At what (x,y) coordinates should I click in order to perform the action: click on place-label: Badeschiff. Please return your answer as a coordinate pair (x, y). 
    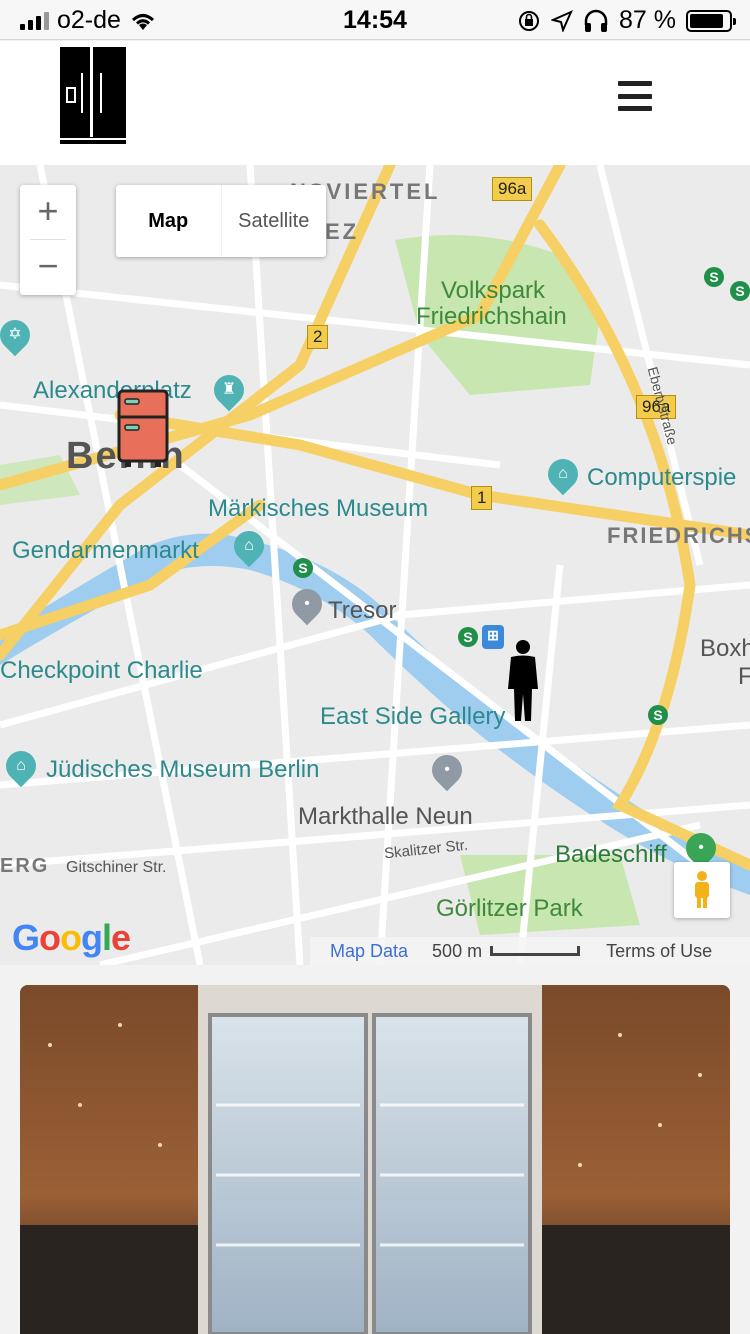
    Looking at the image, I should click on (611, 854).